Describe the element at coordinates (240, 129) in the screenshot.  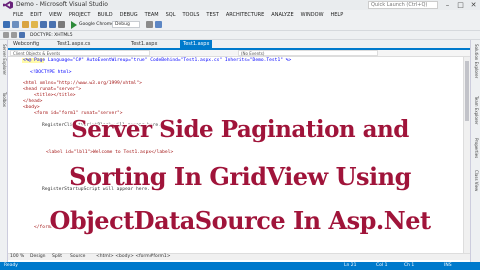
I see `video-title-line-1: Server Side Pagination and` at that location.